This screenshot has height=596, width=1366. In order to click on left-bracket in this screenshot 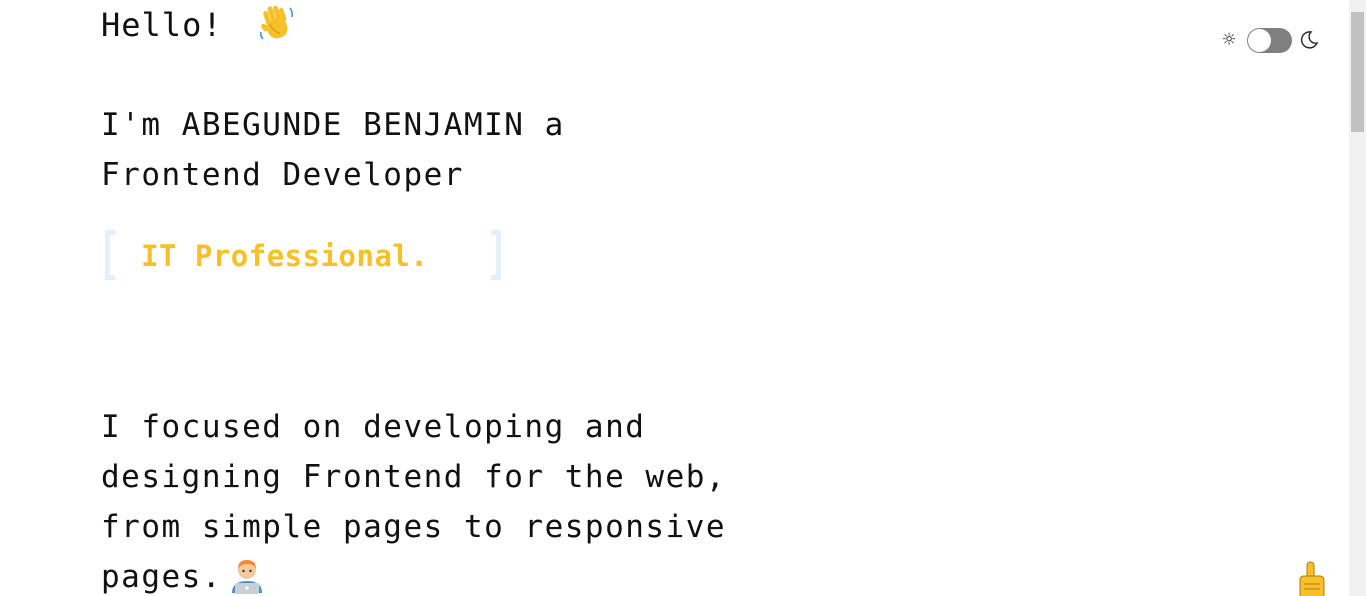, I will do `click(110, 255)`.